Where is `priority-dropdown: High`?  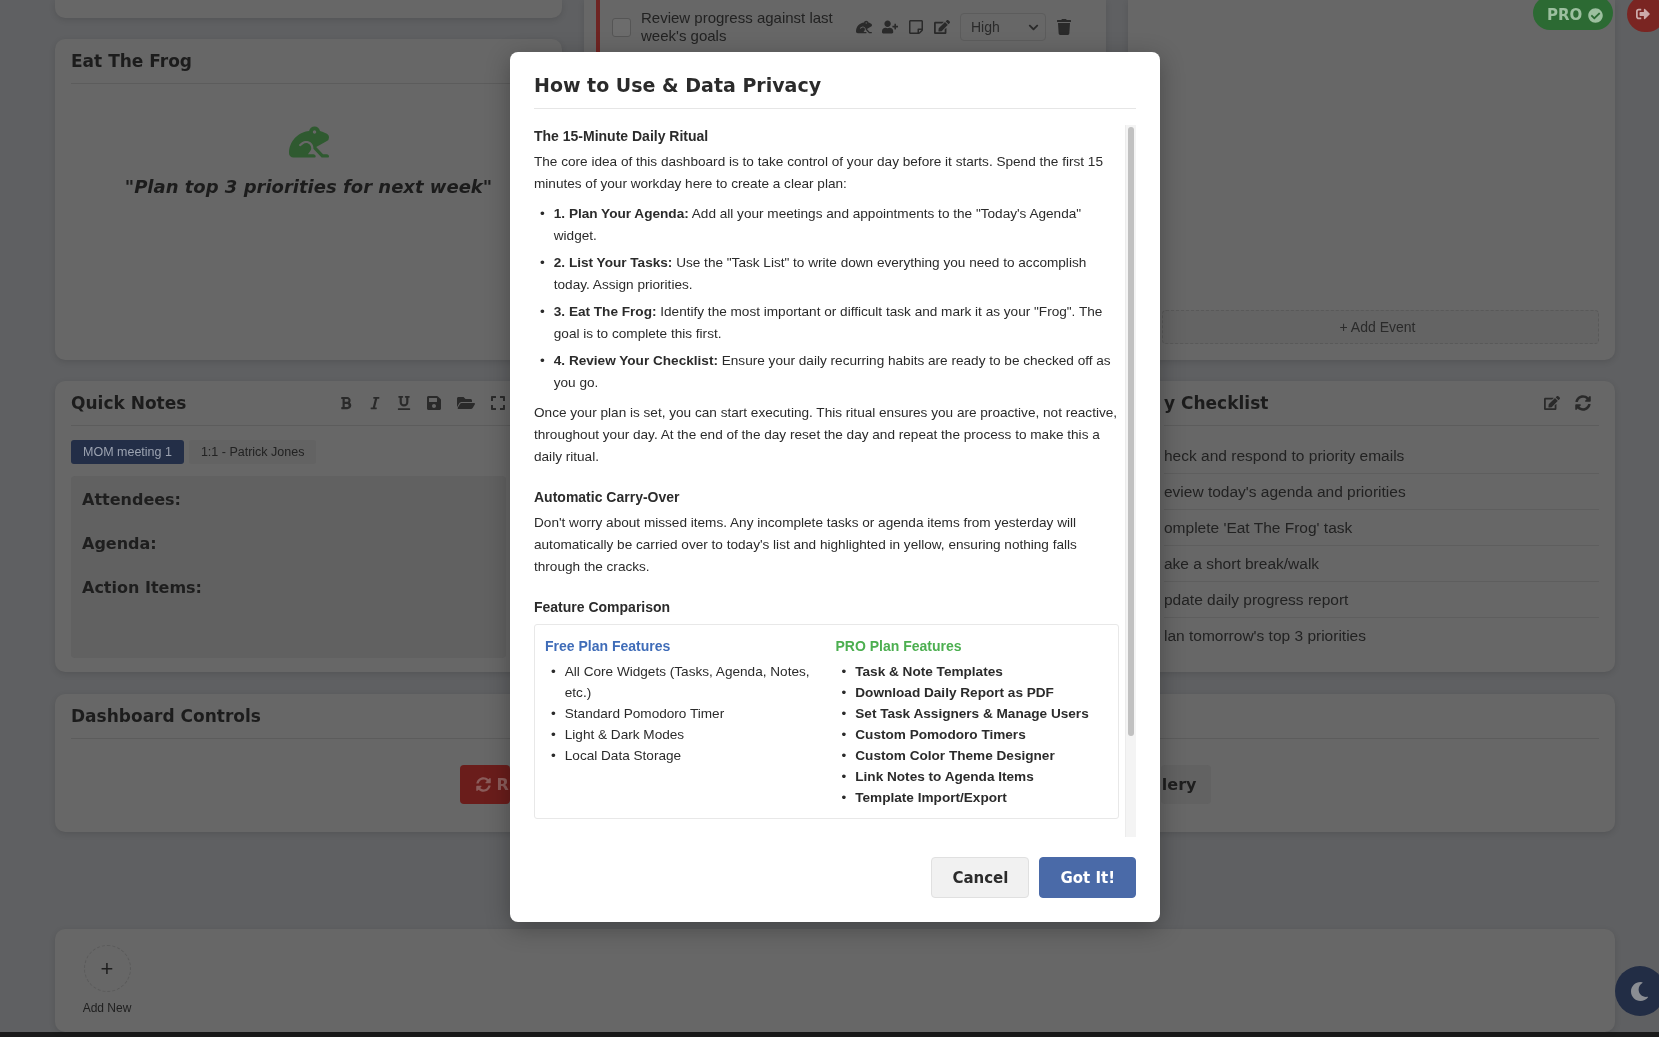
priority-dropdown: High is located at coordinates (1003, 27).